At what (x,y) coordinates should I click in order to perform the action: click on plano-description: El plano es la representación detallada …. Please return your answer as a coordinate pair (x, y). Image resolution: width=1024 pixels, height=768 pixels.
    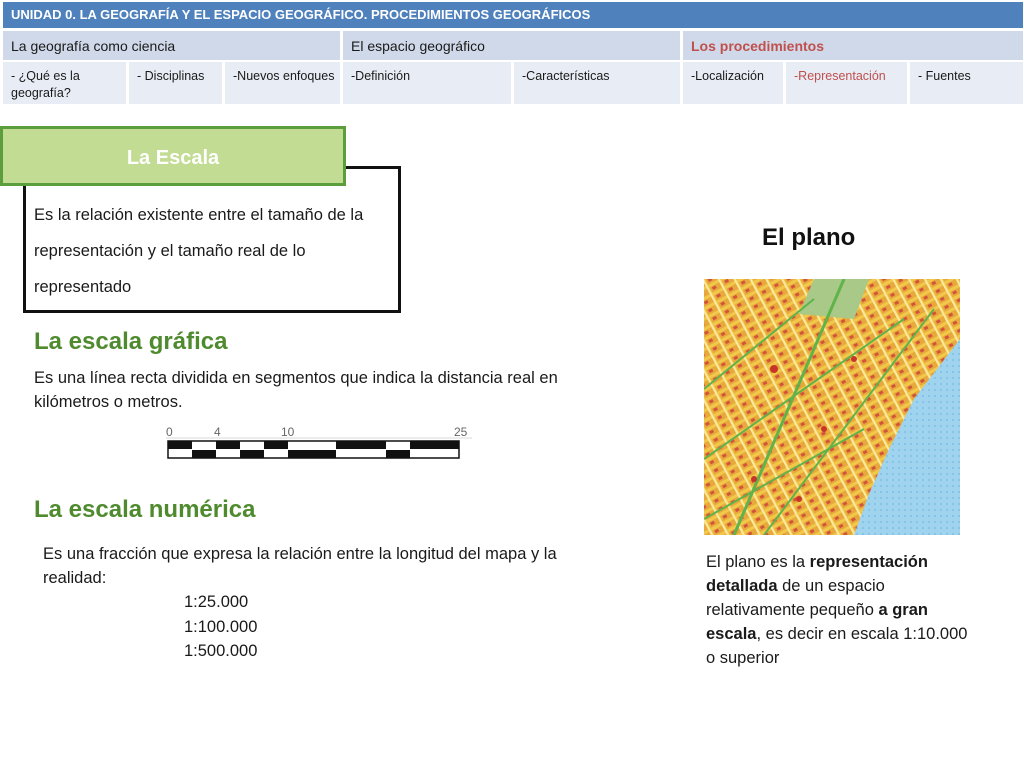
    Looking at the image, I should click on (837, 610).